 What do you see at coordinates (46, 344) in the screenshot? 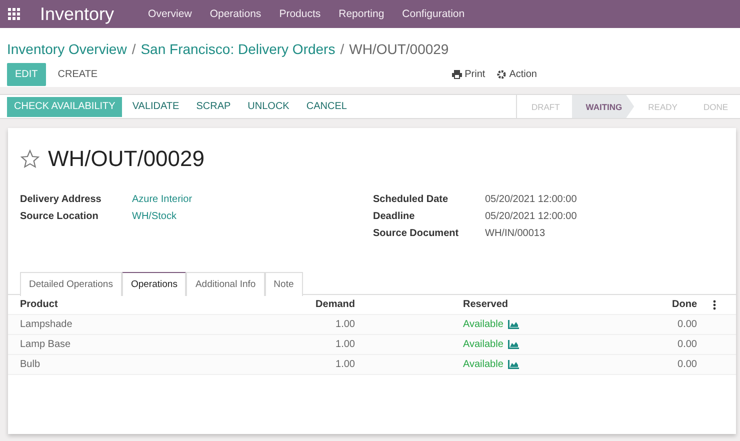
I see `table-cell-text: Lamp Base` at bounding box center [46, 344].